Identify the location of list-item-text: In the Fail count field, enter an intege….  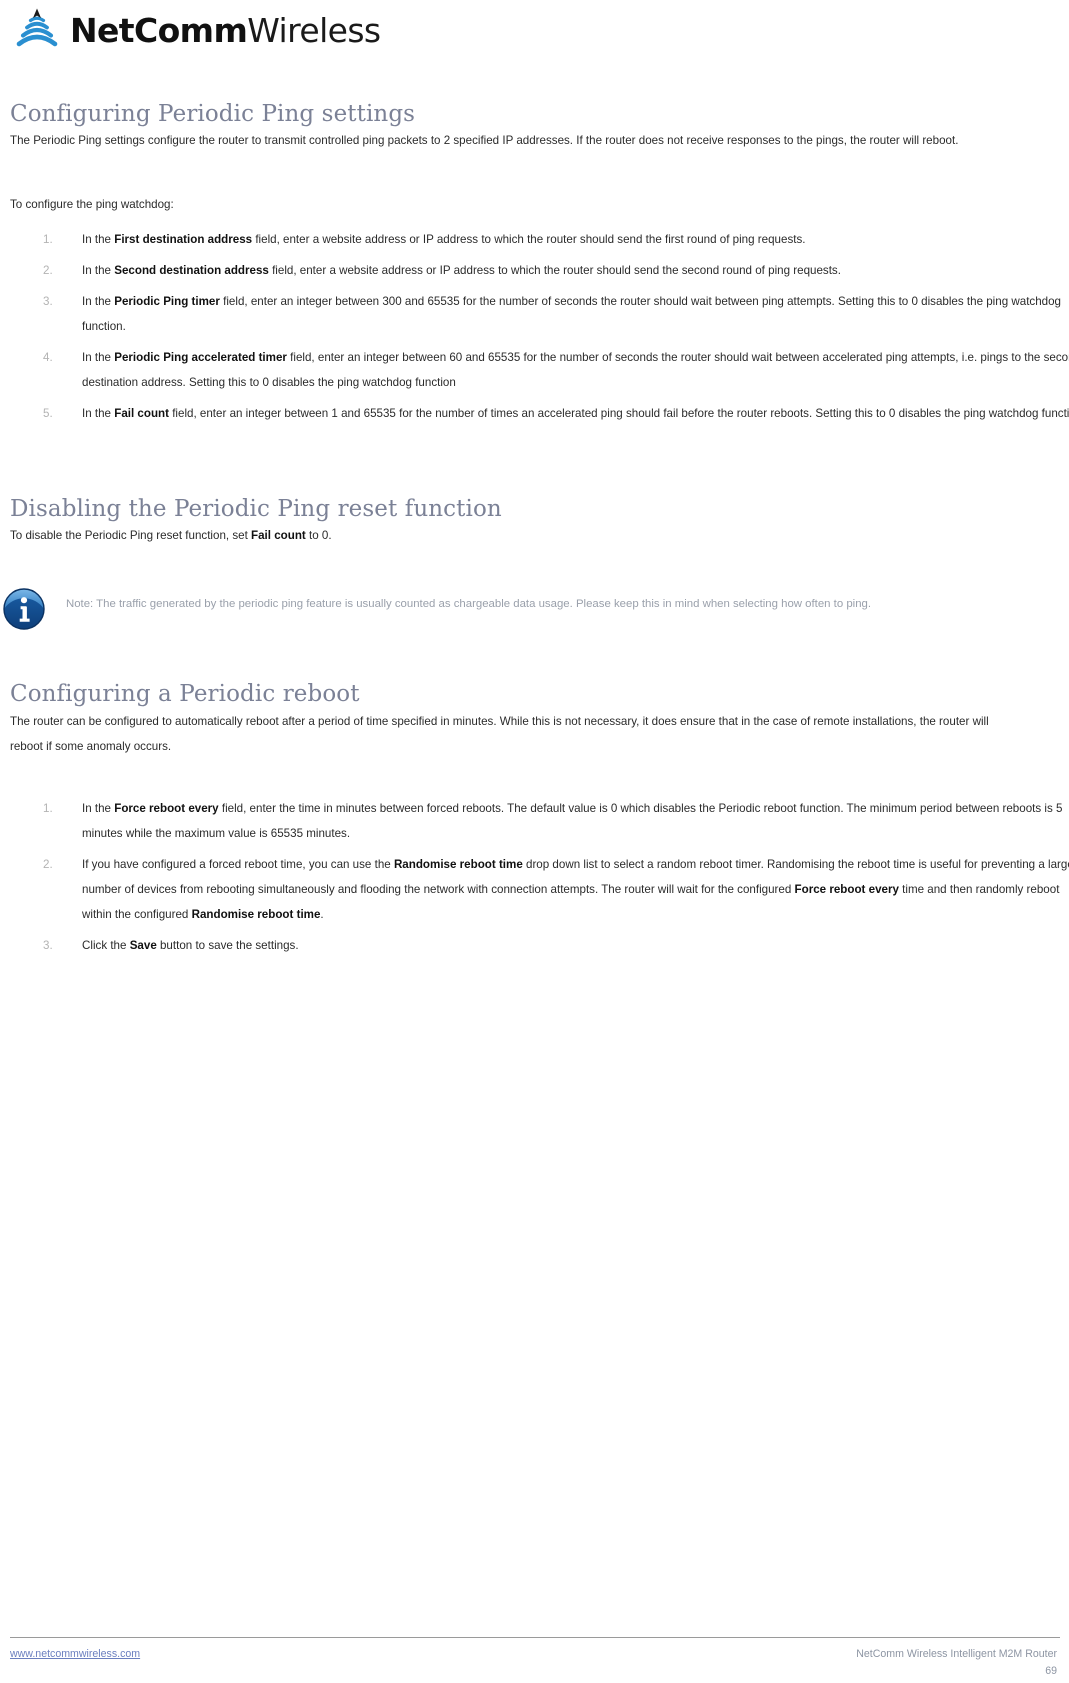
(575, 413).